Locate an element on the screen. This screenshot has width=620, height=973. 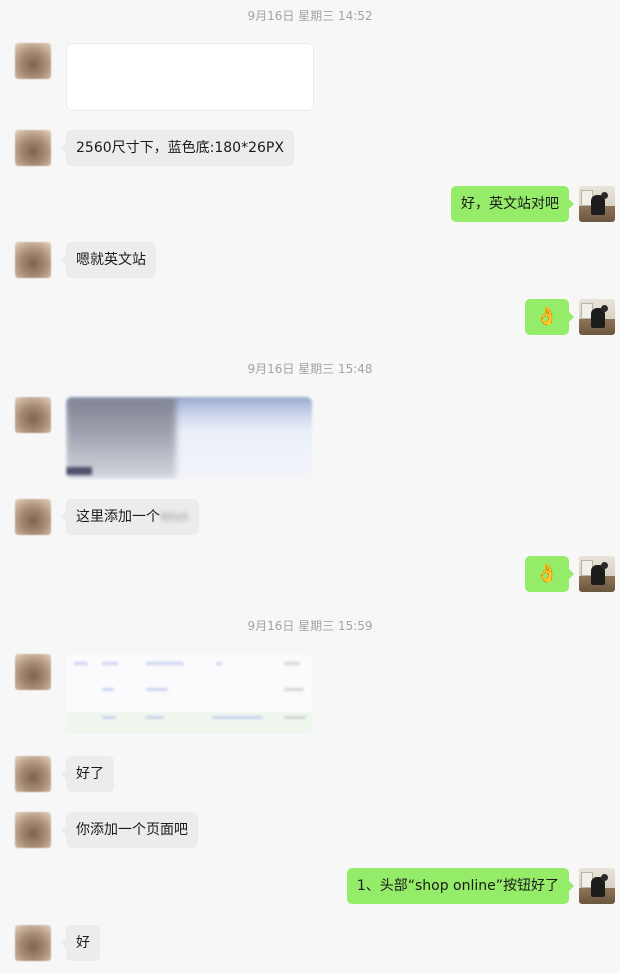
message-bubble: 这里添加一个Wish is located at coordinates (130, 517).